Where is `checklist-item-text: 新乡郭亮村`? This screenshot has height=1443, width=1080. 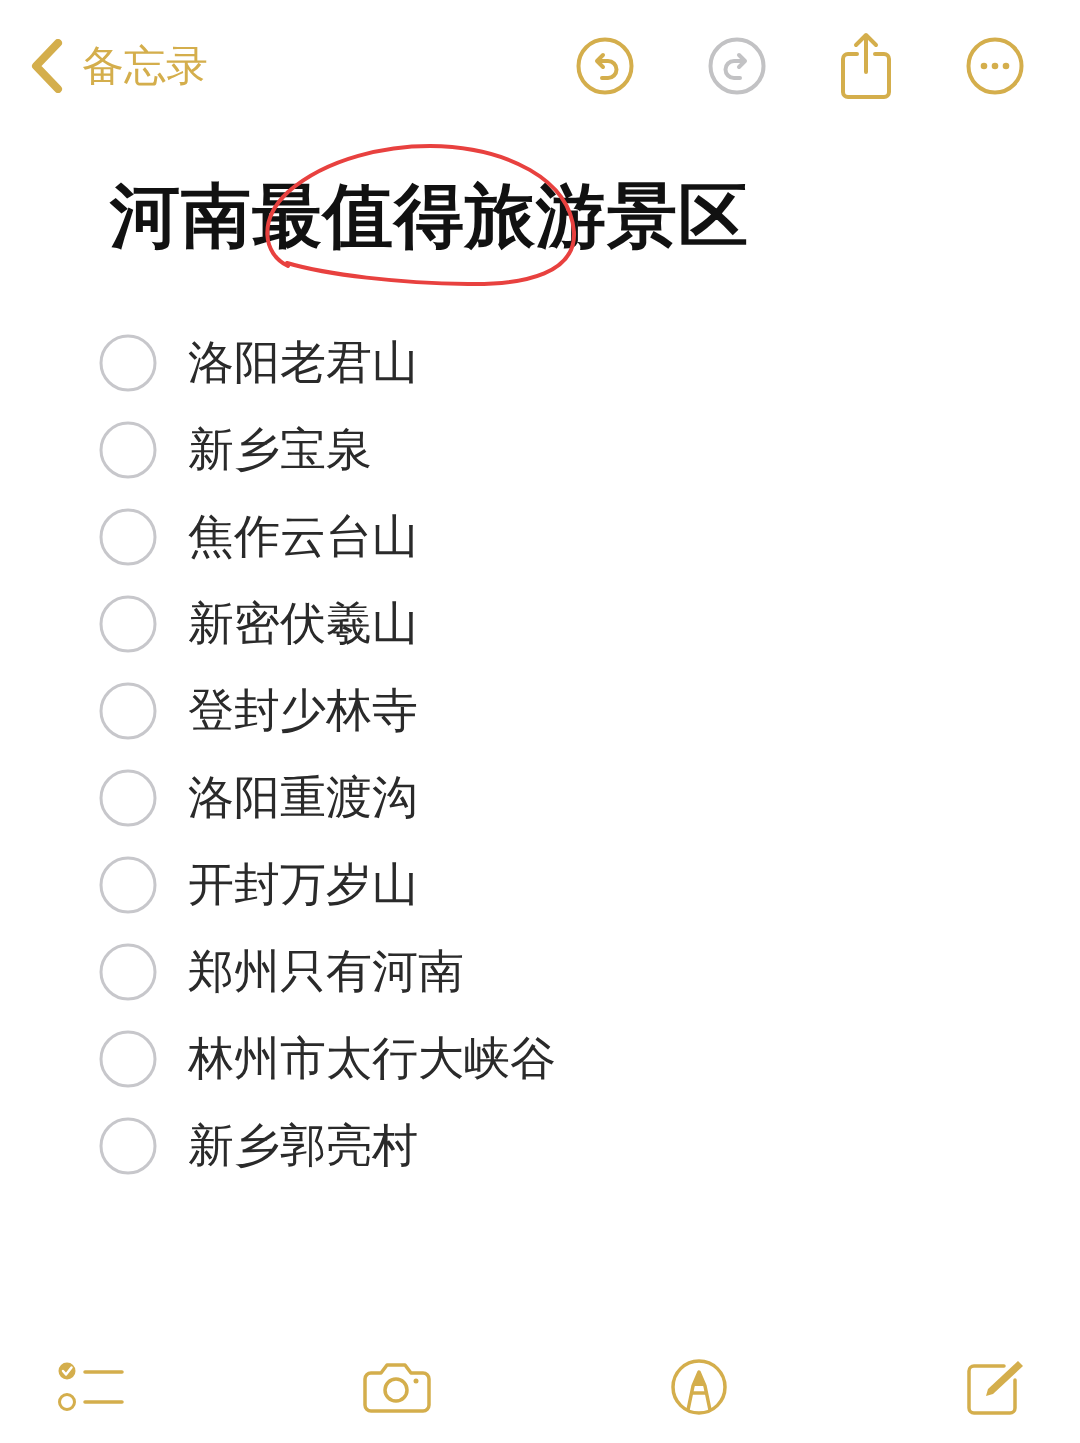 checklist-item-text: 新乡郭亮村 is located at coordinates (303, 1146).